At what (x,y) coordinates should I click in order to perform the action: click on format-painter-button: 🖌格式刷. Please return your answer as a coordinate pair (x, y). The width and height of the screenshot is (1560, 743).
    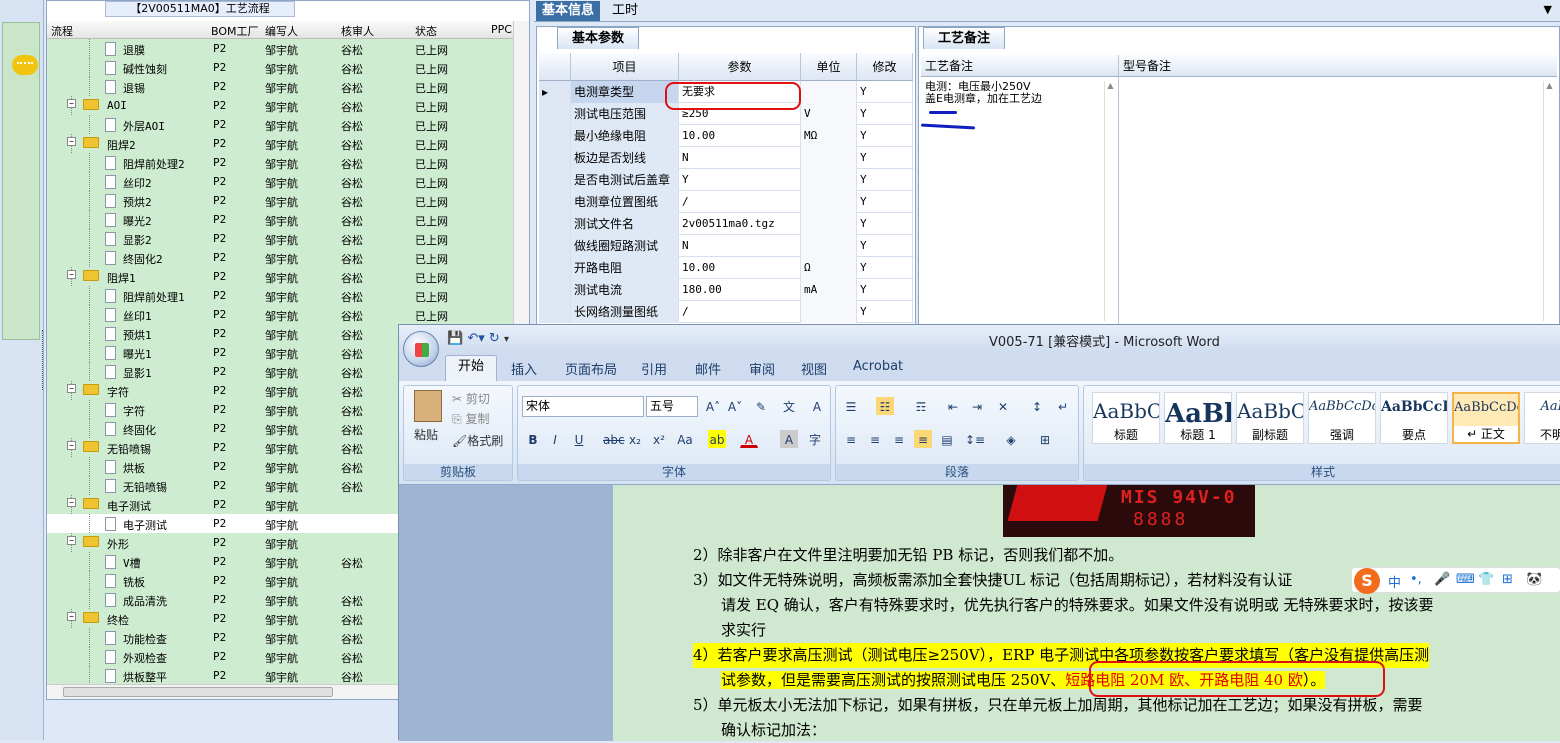
    Looking at the image, I should click on (477, 440).